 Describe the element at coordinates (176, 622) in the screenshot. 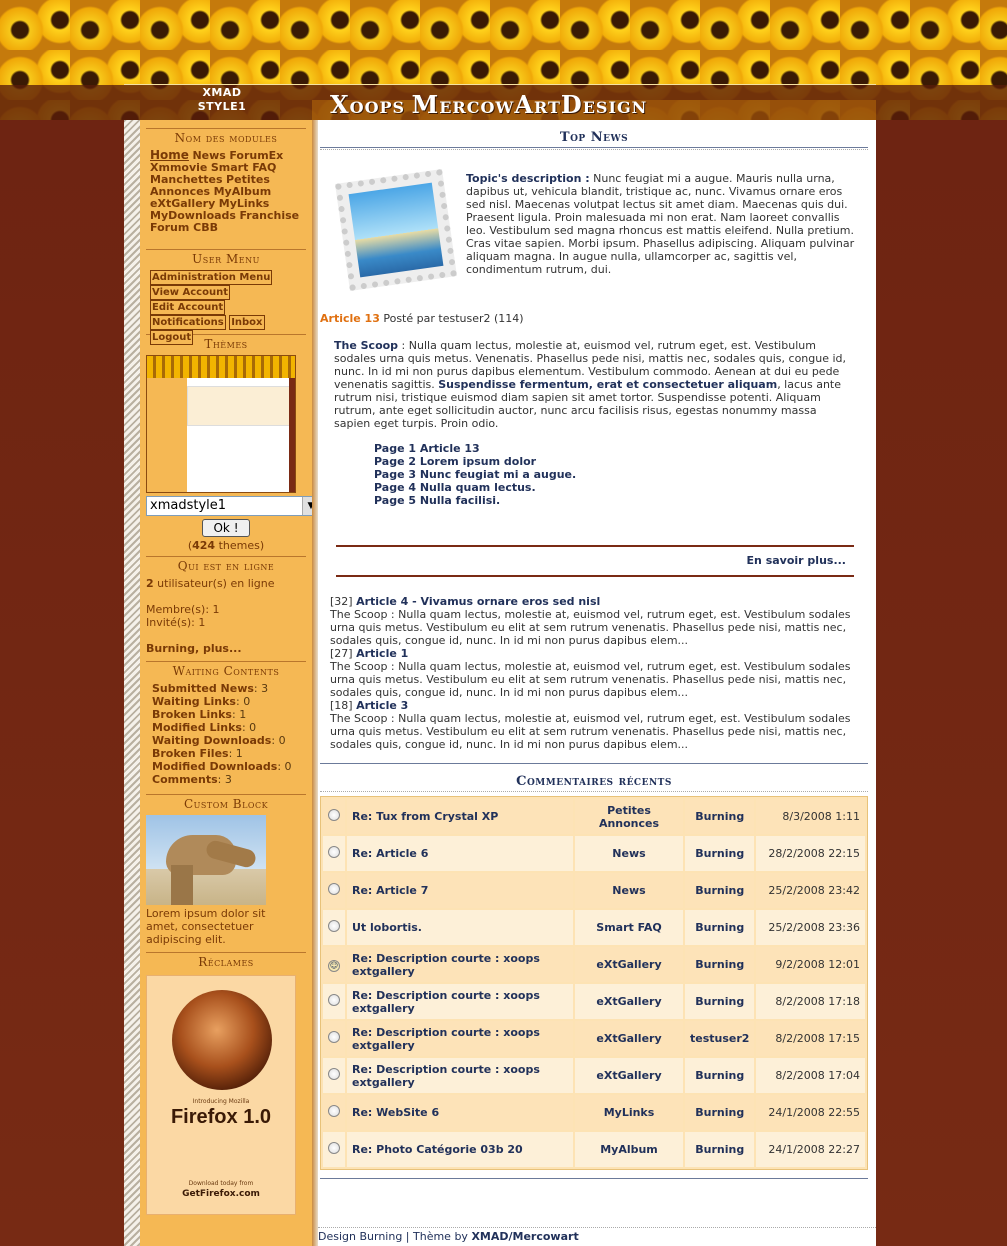

I see `online-guests: Invité(s): 1` at that location.